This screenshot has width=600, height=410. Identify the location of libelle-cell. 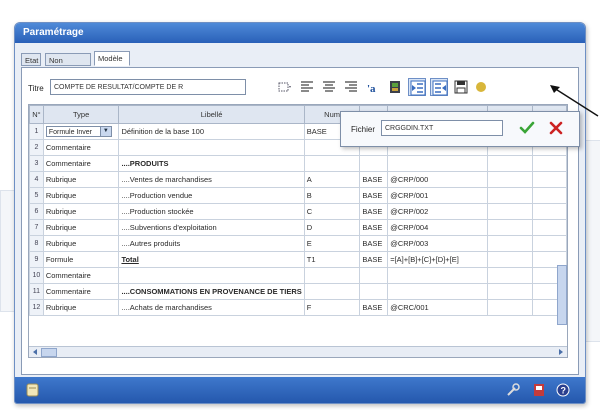
(211, 147).